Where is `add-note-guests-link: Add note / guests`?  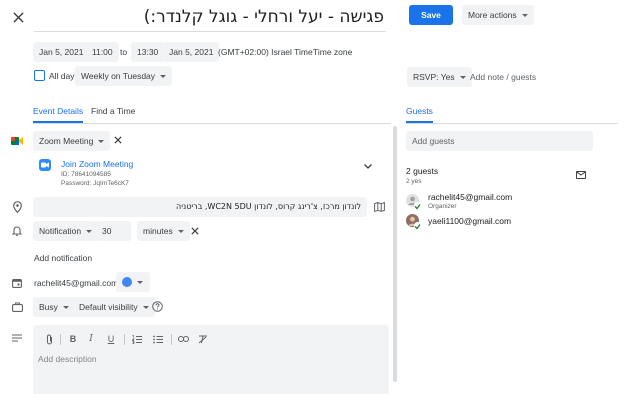
add-note-guests-link: Add note / guests is located at coordinates (503, 77).